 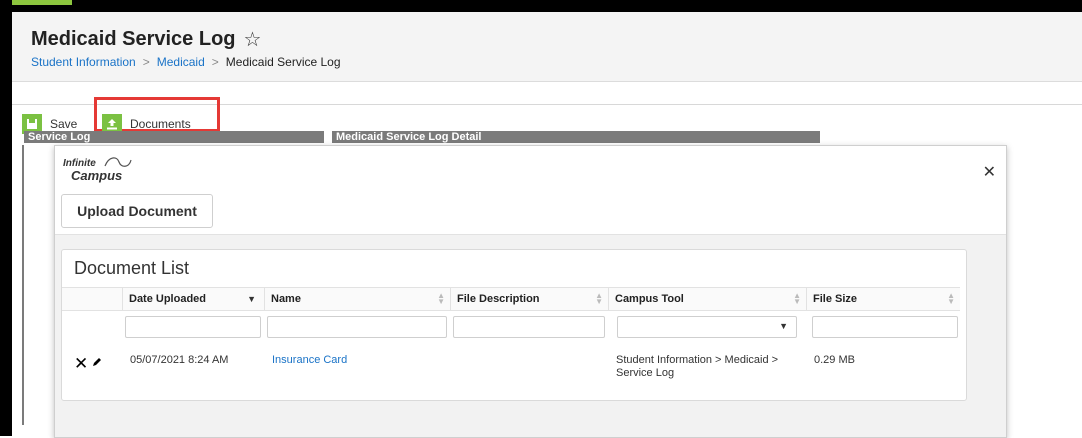 What do you see at coordinates (707, 299) in the screenshot?
I see `column-campus-tool: Campus Tool ▲ ▼` at bounding box center [707, 299].